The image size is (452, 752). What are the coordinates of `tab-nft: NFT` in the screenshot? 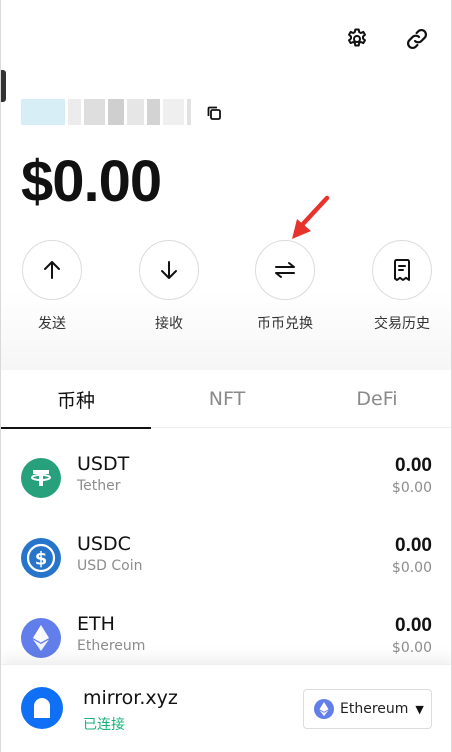 It's located at (227, 399).